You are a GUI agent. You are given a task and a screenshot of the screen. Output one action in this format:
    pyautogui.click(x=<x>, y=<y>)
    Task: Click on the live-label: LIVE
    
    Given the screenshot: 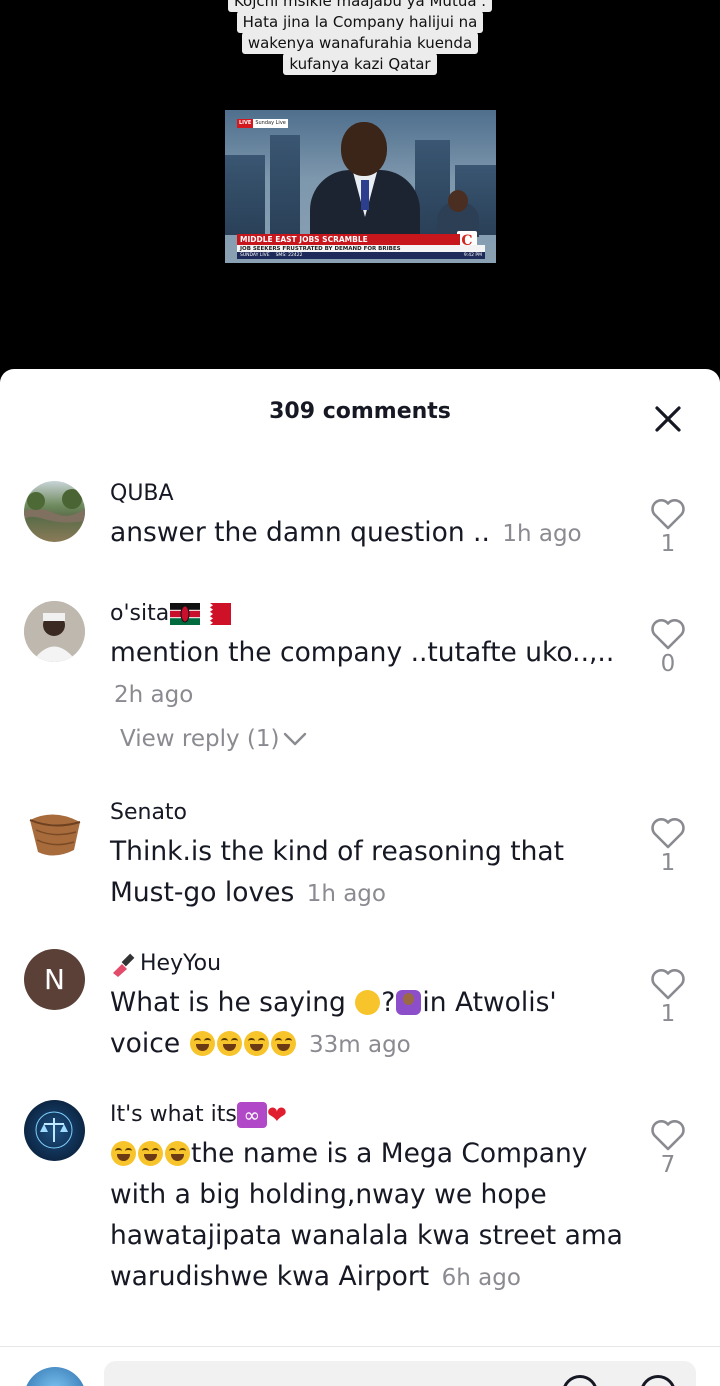 What is the action you would take?
    pyautogui.click(x=245, y=123)
    